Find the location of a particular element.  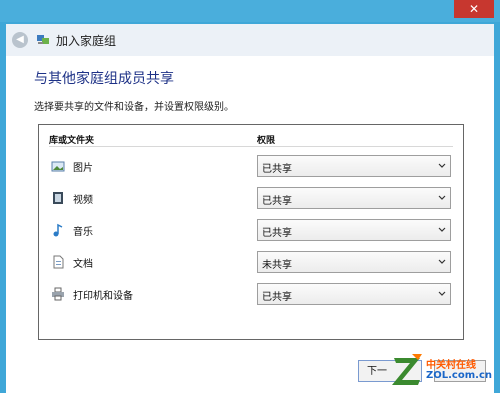

close-button: ✕ is located at coordinates (474, 9).